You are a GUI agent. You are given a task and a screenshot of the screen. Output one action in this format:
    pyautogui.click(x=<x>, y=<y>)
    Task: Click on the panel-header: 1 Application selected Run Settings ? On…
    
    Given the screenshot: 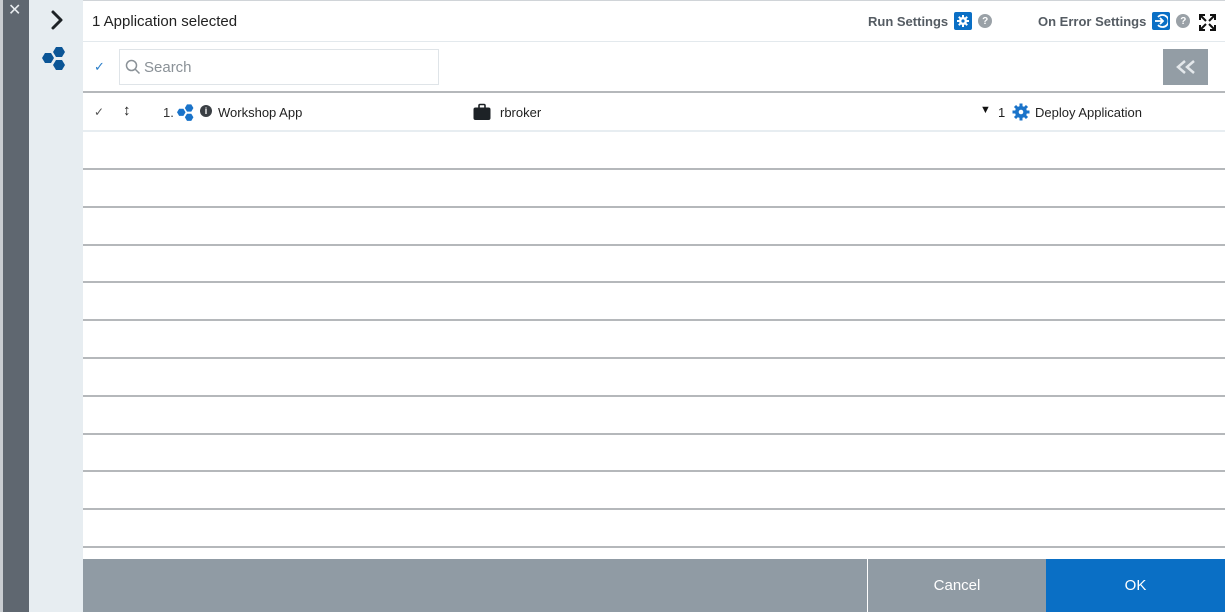 What is the action you would take?
    pyautogui.click(x=654, y=21)
    